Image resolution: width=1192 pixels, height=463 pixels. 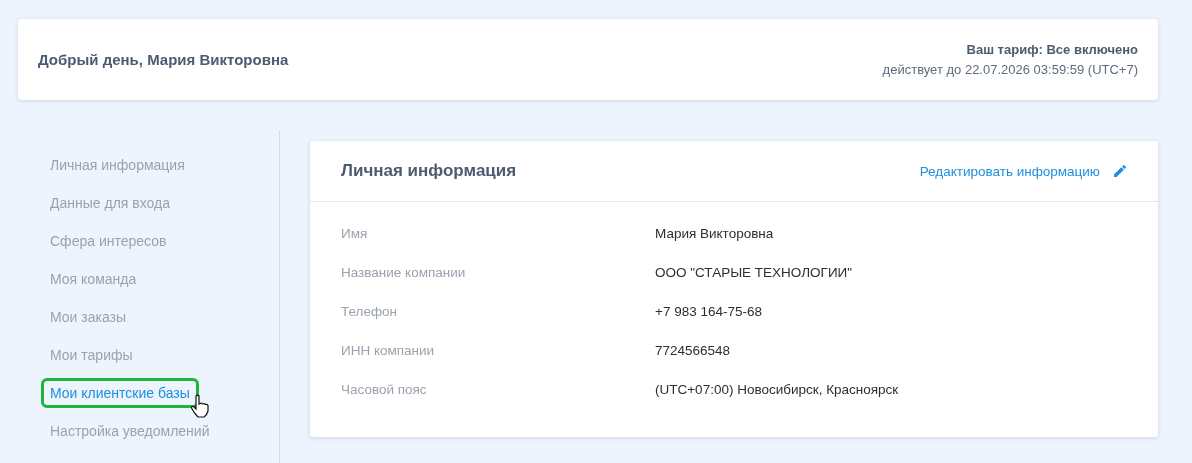 What do you see at coordinates (429, 171) in the screenshot?
I see `card-title: Личная информация` at bounding box center [429, 171].